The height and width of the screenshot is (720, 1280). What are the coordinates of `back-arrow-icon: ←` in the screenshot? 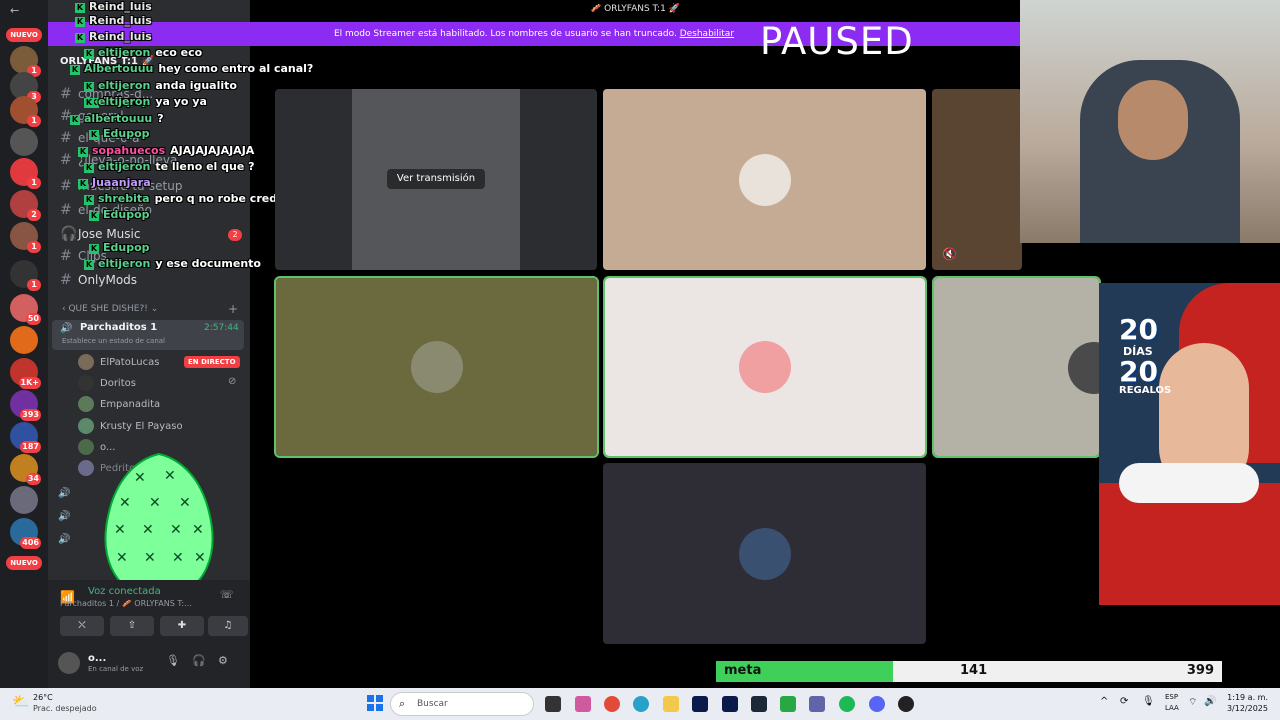 It's located at (14, 10).